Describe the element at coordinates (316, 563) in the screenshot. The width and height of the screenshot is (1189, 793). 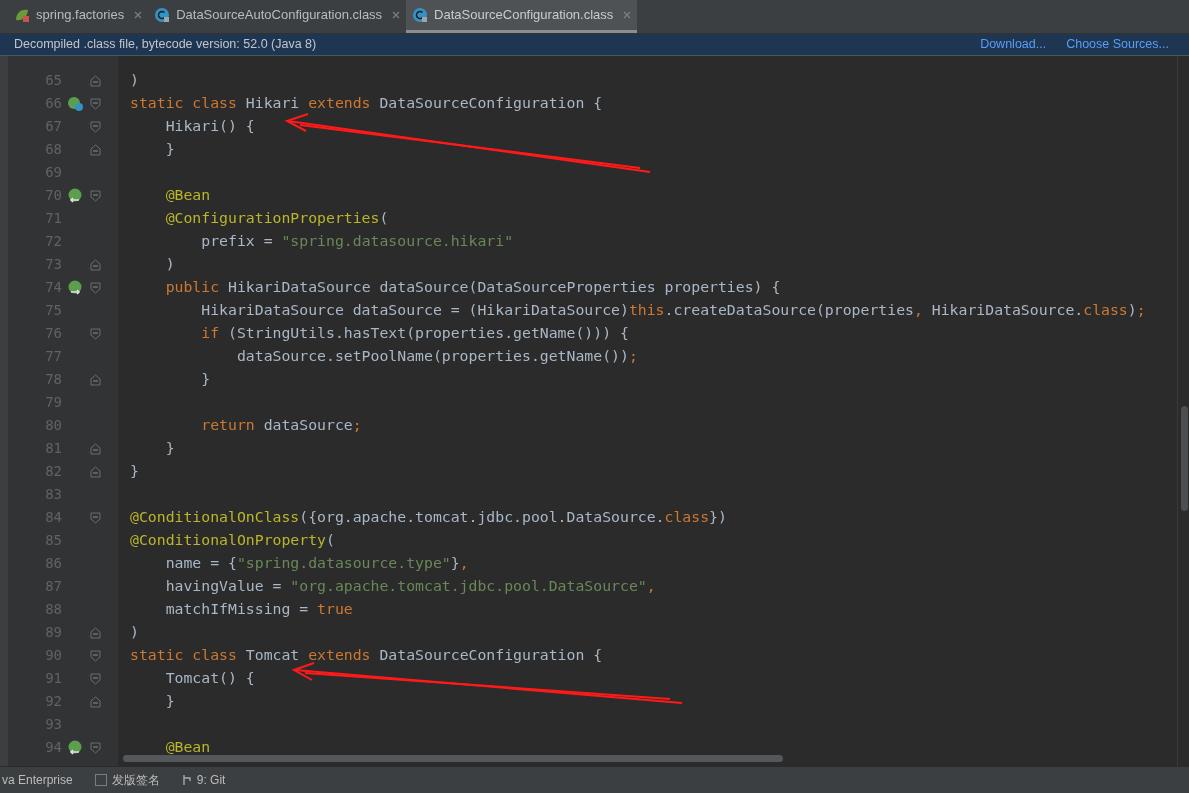
I see `code-line: name = {"spring.datasource.type"},` at that location.